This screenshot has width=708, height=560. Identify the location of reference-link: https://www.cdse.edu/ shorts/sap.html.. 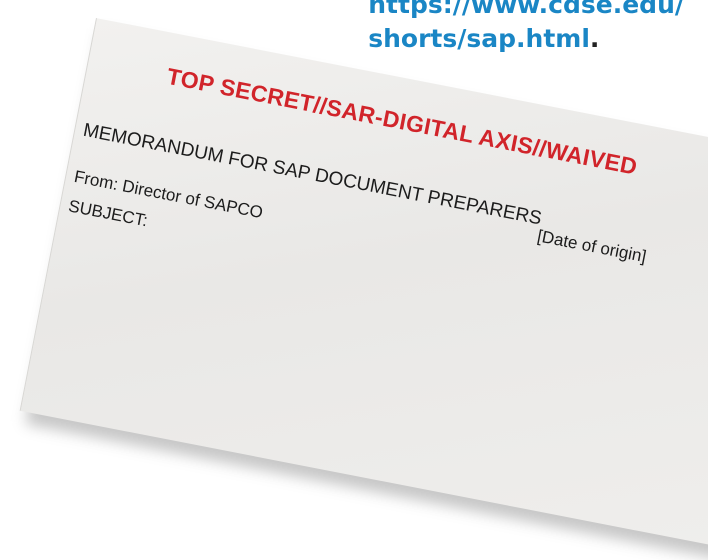
(526, 28).